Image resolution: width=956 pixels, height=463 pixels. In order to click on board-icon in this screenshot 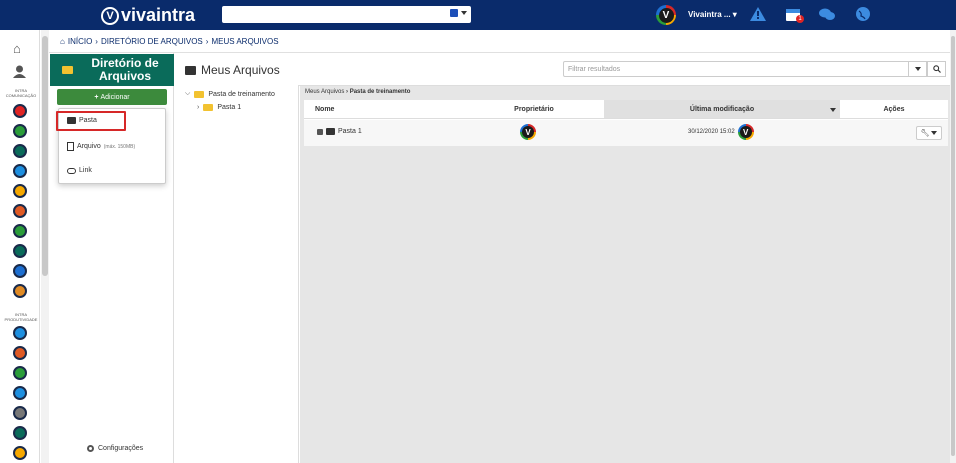, I will do `click(20, 291)`.